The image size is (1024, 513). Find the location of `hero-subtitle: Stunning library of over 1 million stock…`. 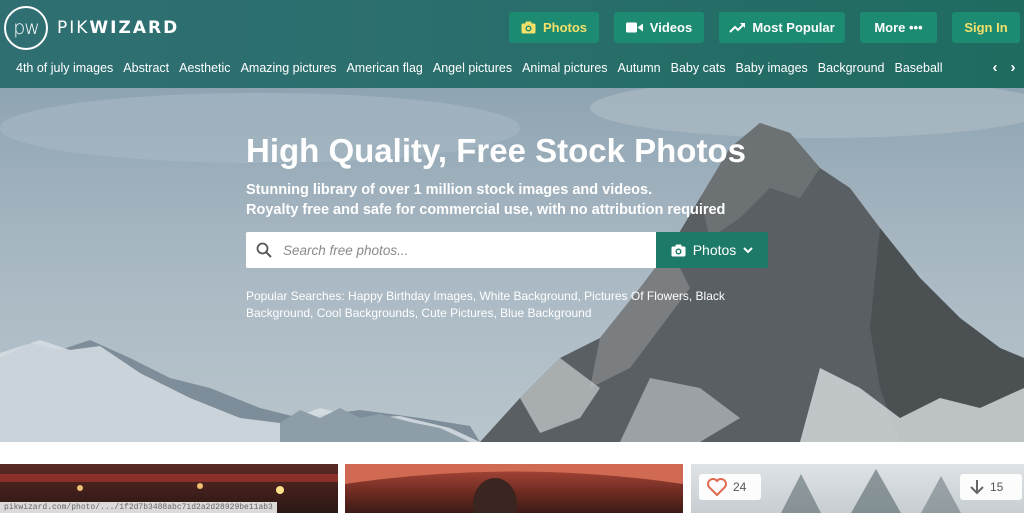

hero-subtitle: Stunning library of over 1 million stock… is located at coordinates (485, 200).